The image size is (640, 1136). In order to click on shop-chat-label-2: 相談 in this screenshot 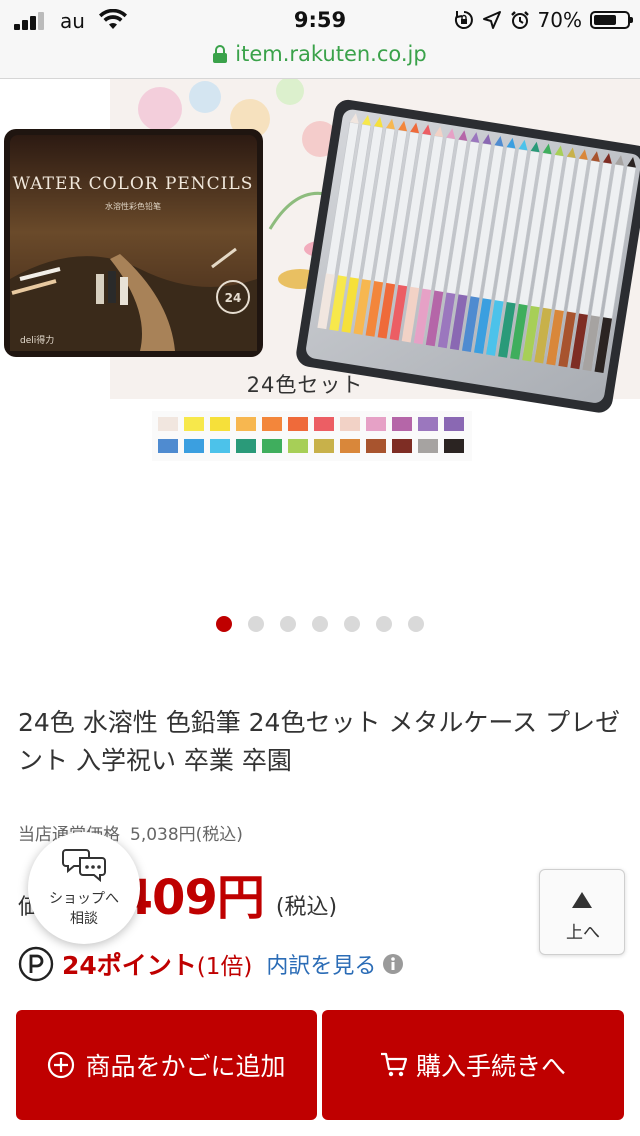, I will do `click(84, 919)`.